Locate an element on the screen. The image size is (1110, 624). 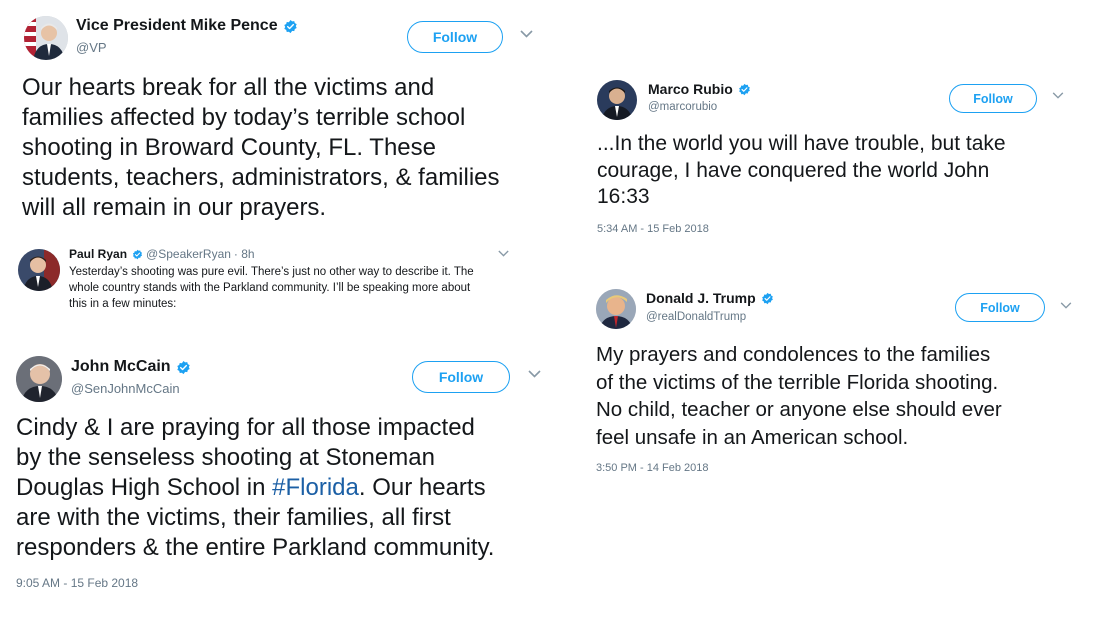
name-row: Donald J. Trump is located at coordinates (710, 298).